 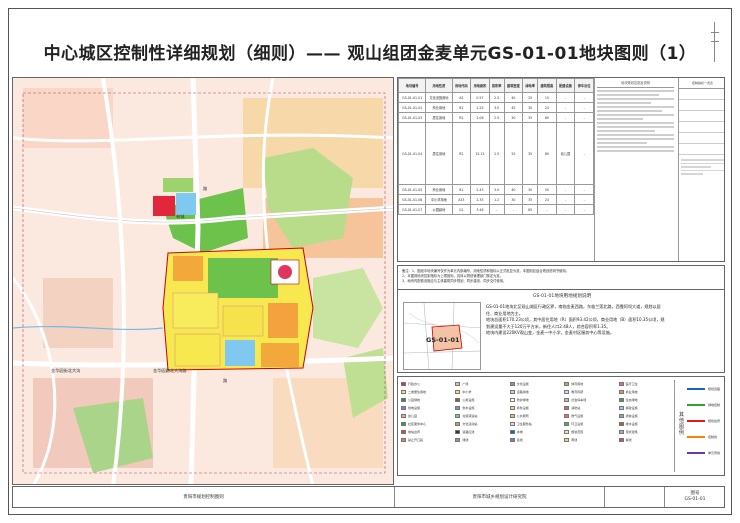 I want to click on table-row: GS-01-01-03 居住用地 R2 2.06 2.5 30 35 80- -, so click(x=496, y=117).